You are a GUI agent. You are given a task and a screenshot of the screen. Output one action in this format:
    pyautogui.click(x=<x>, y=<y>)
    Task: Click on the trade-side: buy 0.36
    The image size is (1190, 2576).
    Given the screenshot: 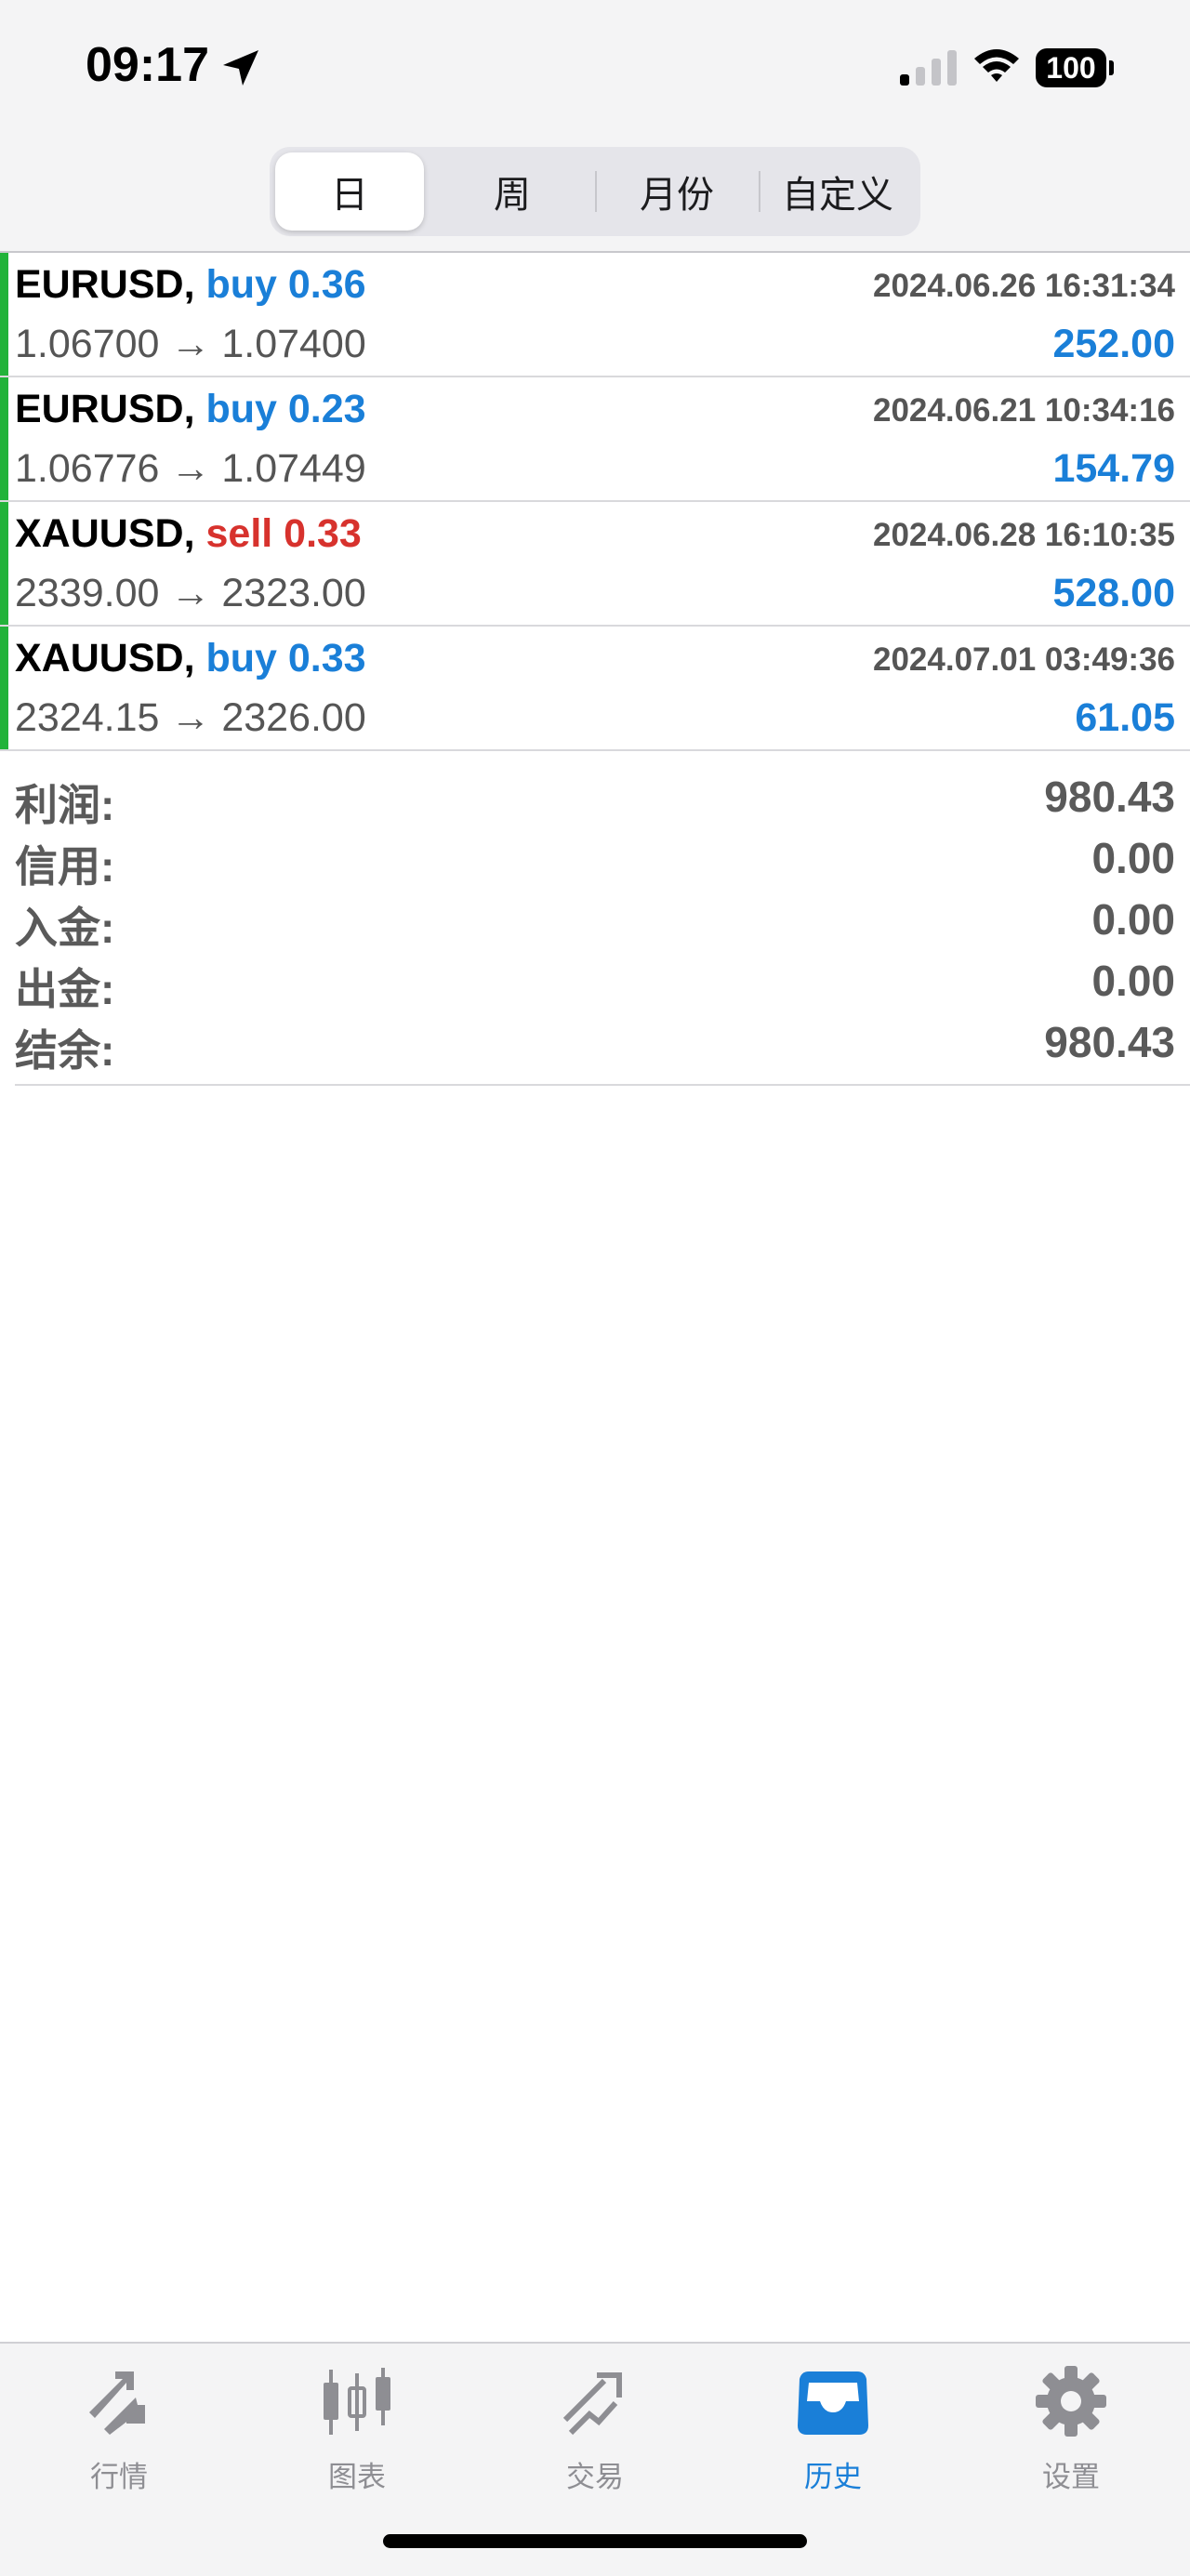 What is the action you would take?
    pyautogui.click(x=285, y=284)
    